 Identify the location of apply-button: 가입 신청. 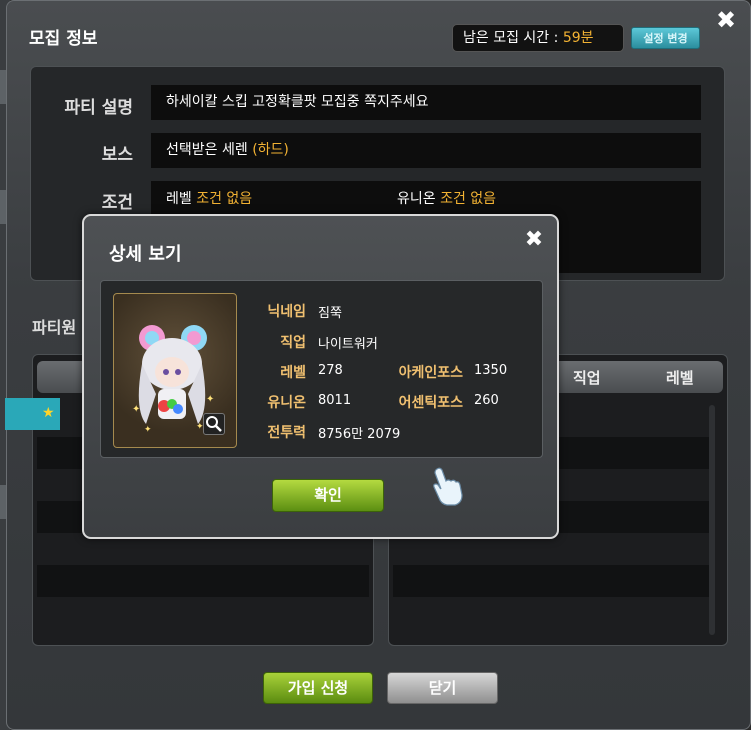
(318, 688).